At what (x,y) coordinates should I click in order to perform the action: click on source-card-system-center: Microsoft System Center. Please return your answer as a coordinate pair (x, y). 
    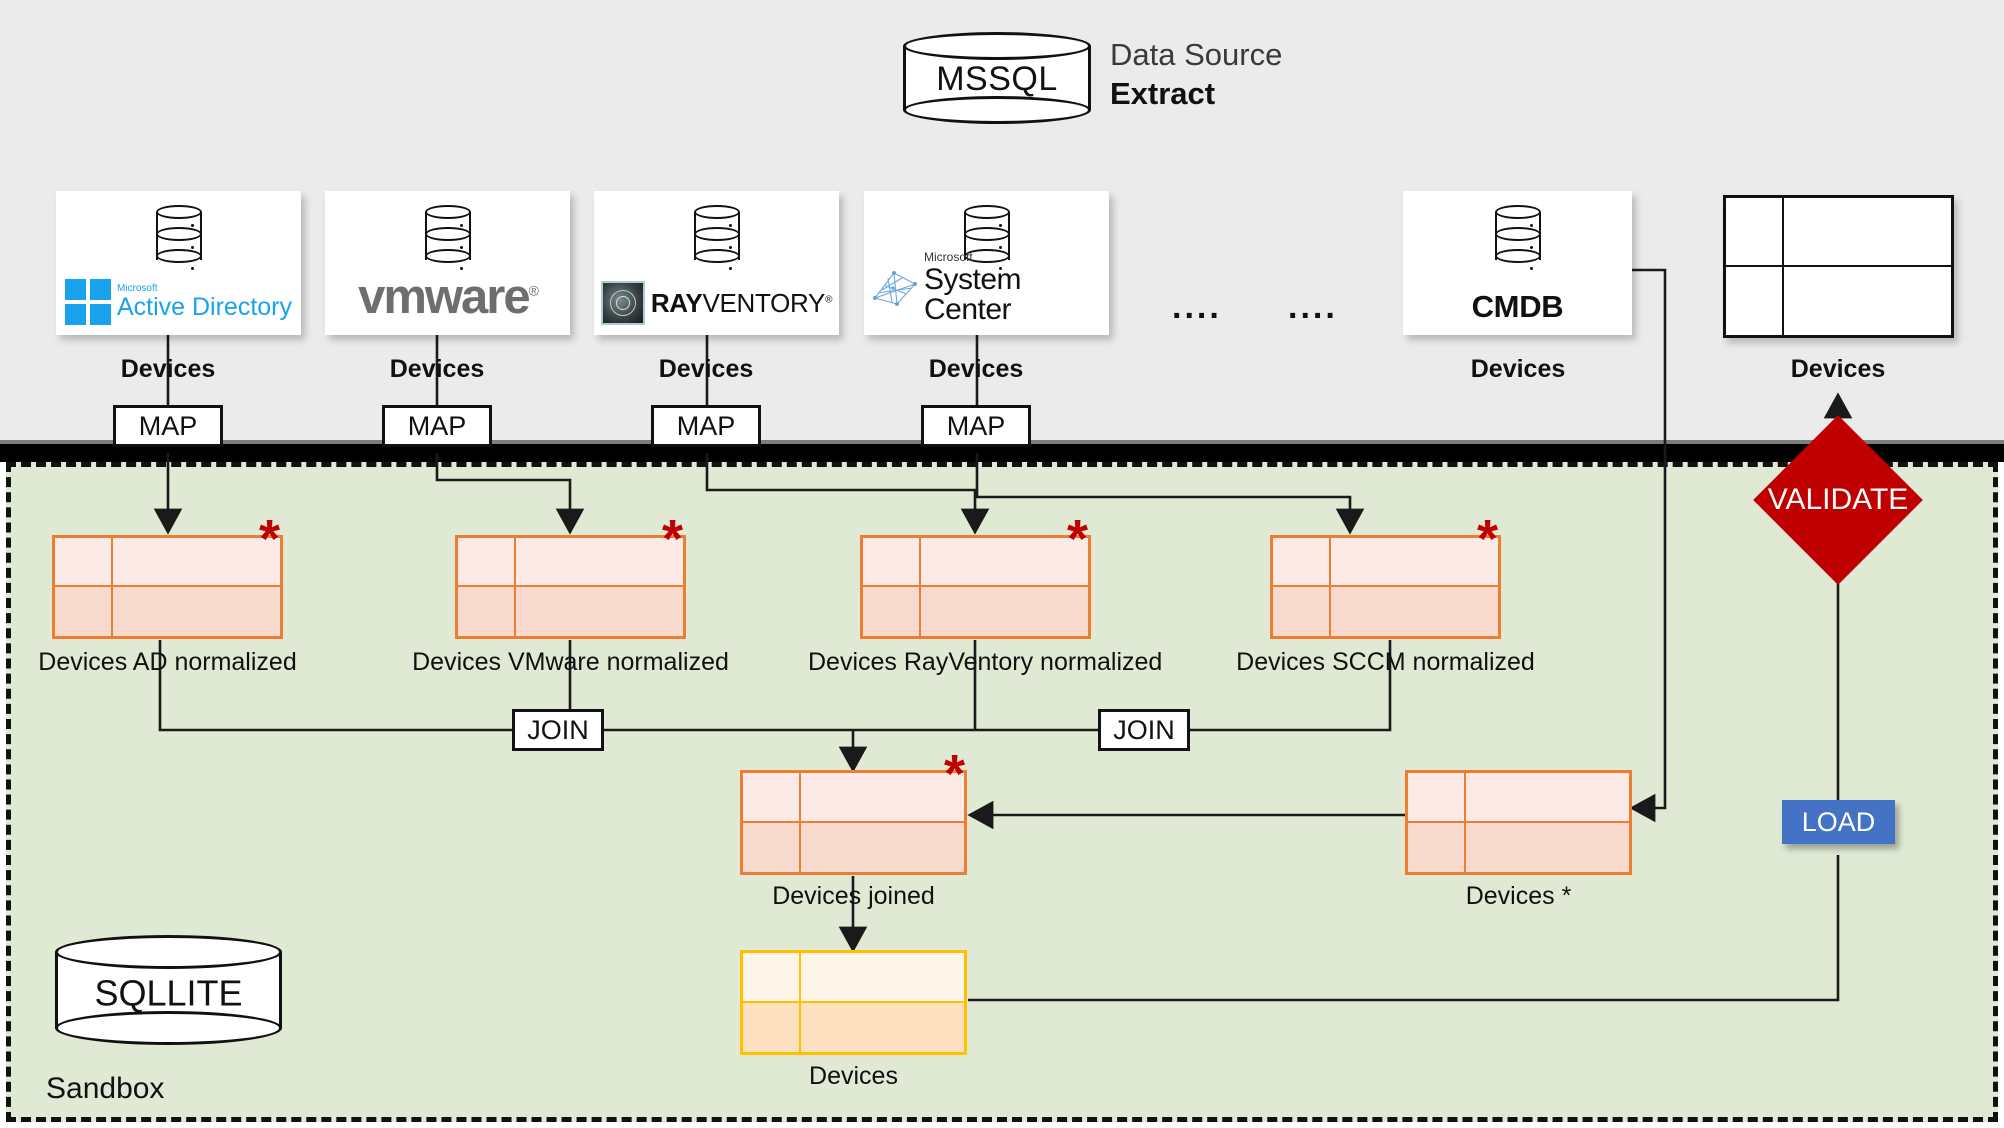
    Looking at the image, I should click on (986, 263).